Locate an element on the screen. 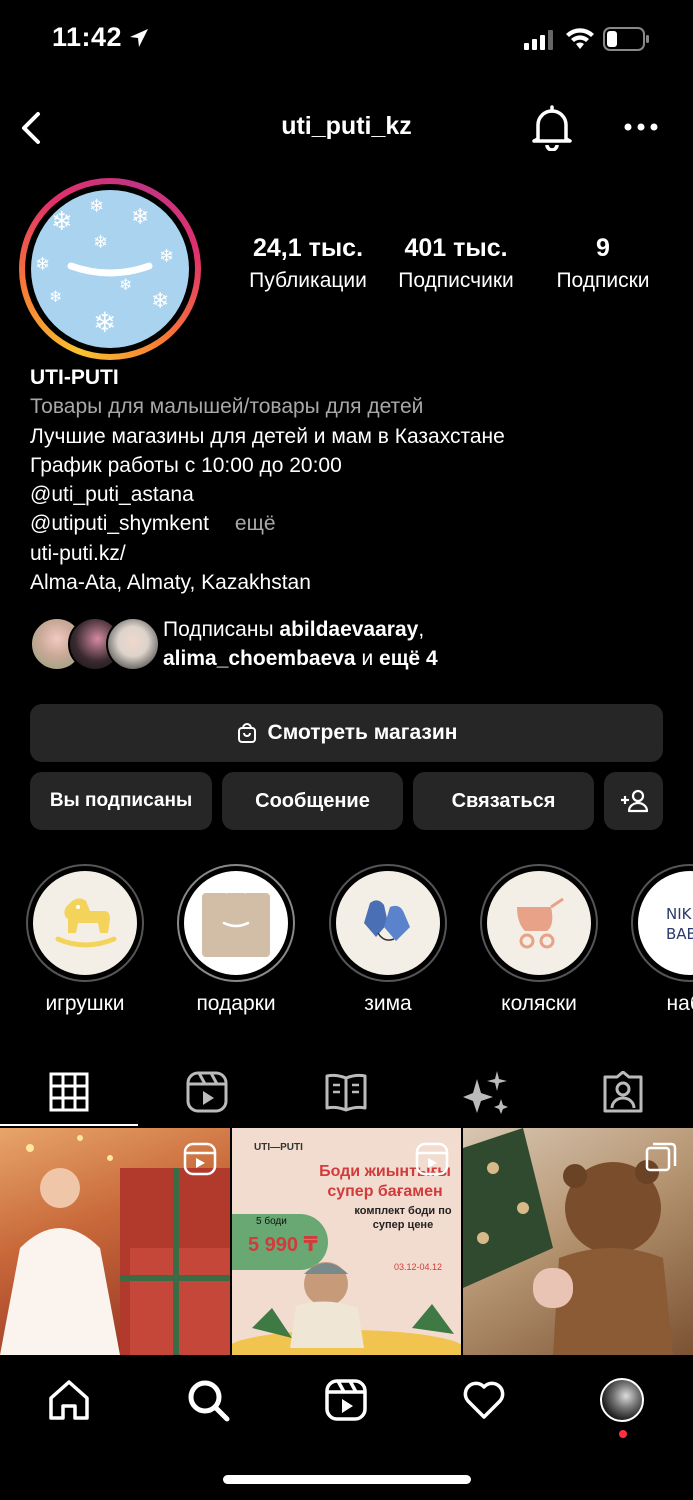  nav-home is located at coordinates (69, 1400).